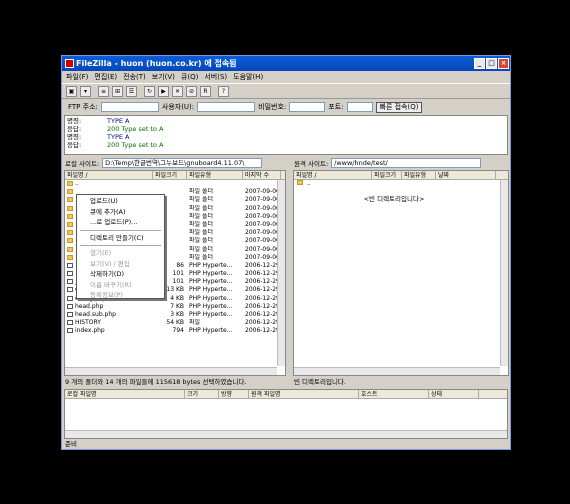 This screenshot has width=570, height=504. What do you see at coordinates (109, 323) in the screenshot?
I see `file-name: HISTORY` at bounding box center [109, 323].